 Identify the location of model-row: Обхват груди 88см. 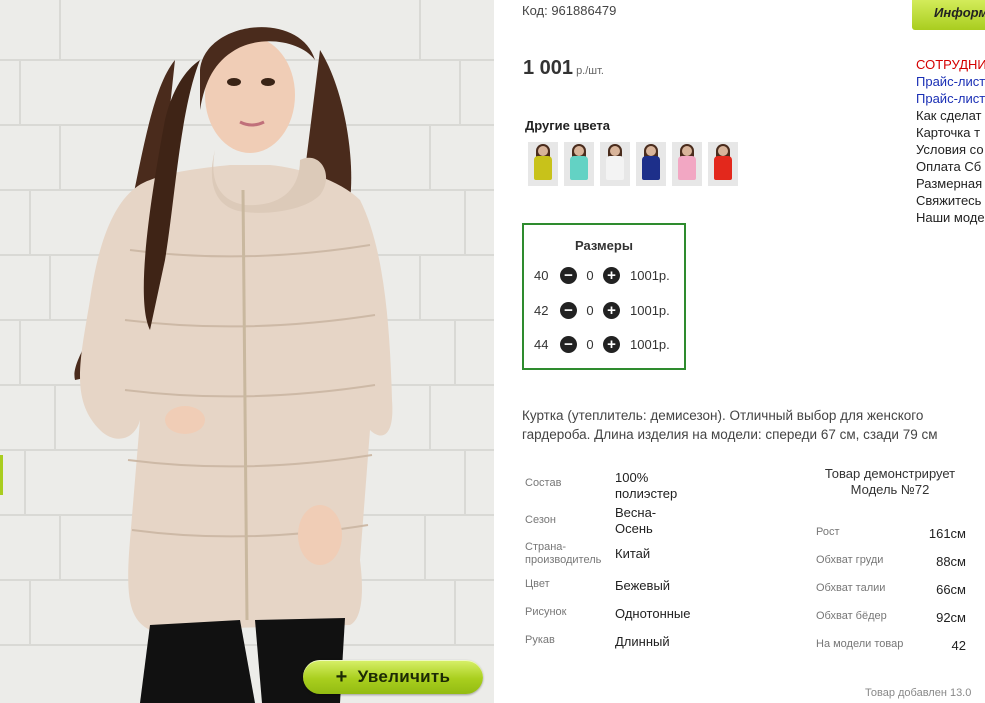
(891, 561).